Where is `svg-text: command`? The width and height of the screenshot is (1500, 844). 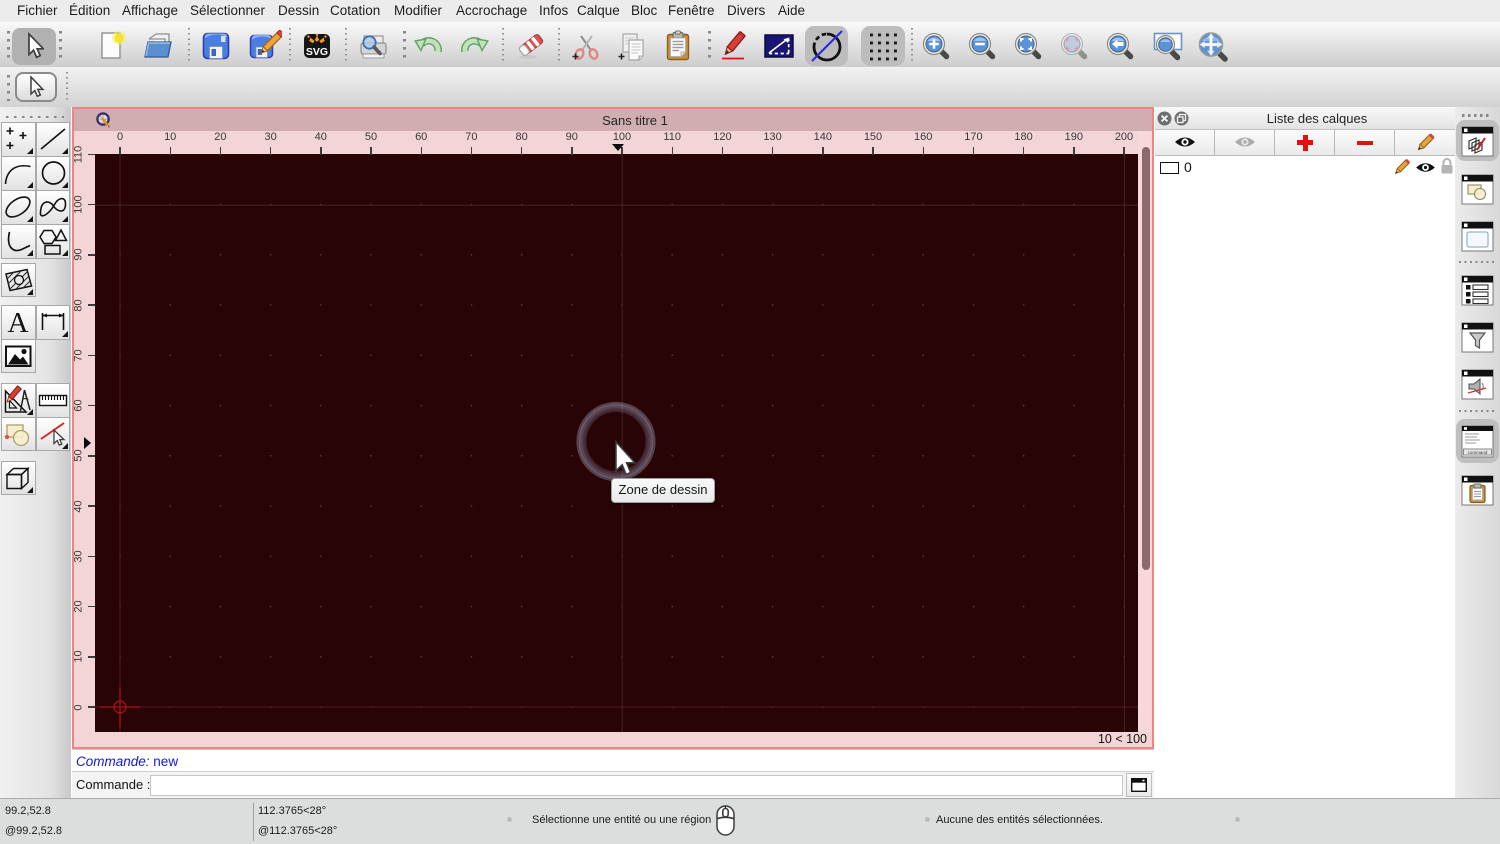
svg-text: command is located at coordinates (1478, 451).